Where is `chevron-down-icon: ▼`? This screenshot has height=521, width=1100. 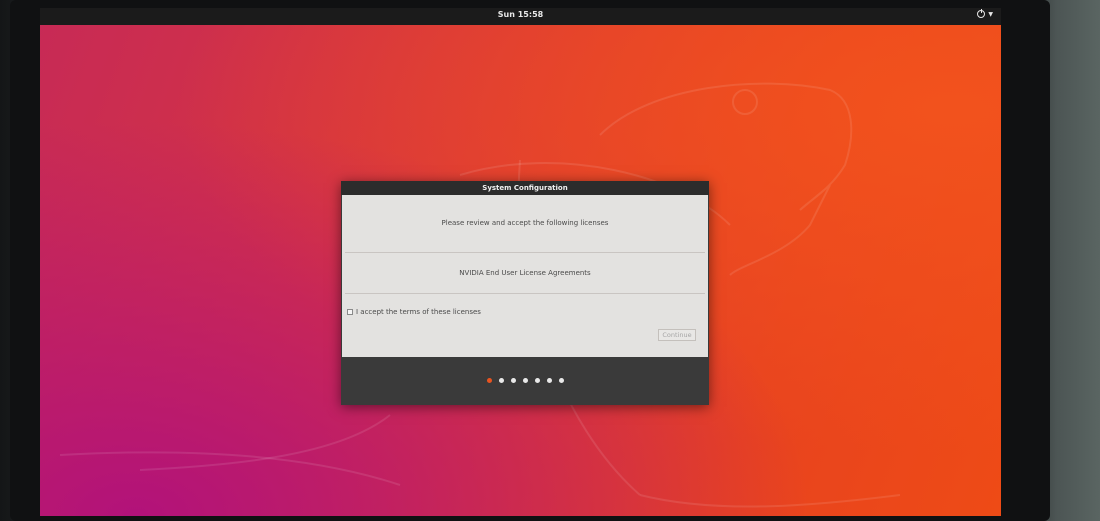 chevron-down-icon: ▼ is located at coordinates (990, 14).